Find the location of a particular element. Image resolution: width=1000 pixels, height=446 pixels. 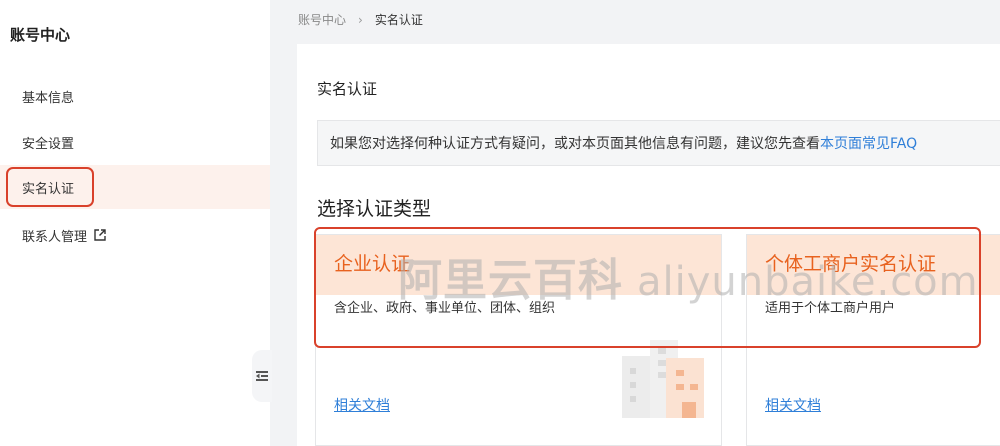

sidebar-item-label: 基本信息 is located at coordinates (48, 98).